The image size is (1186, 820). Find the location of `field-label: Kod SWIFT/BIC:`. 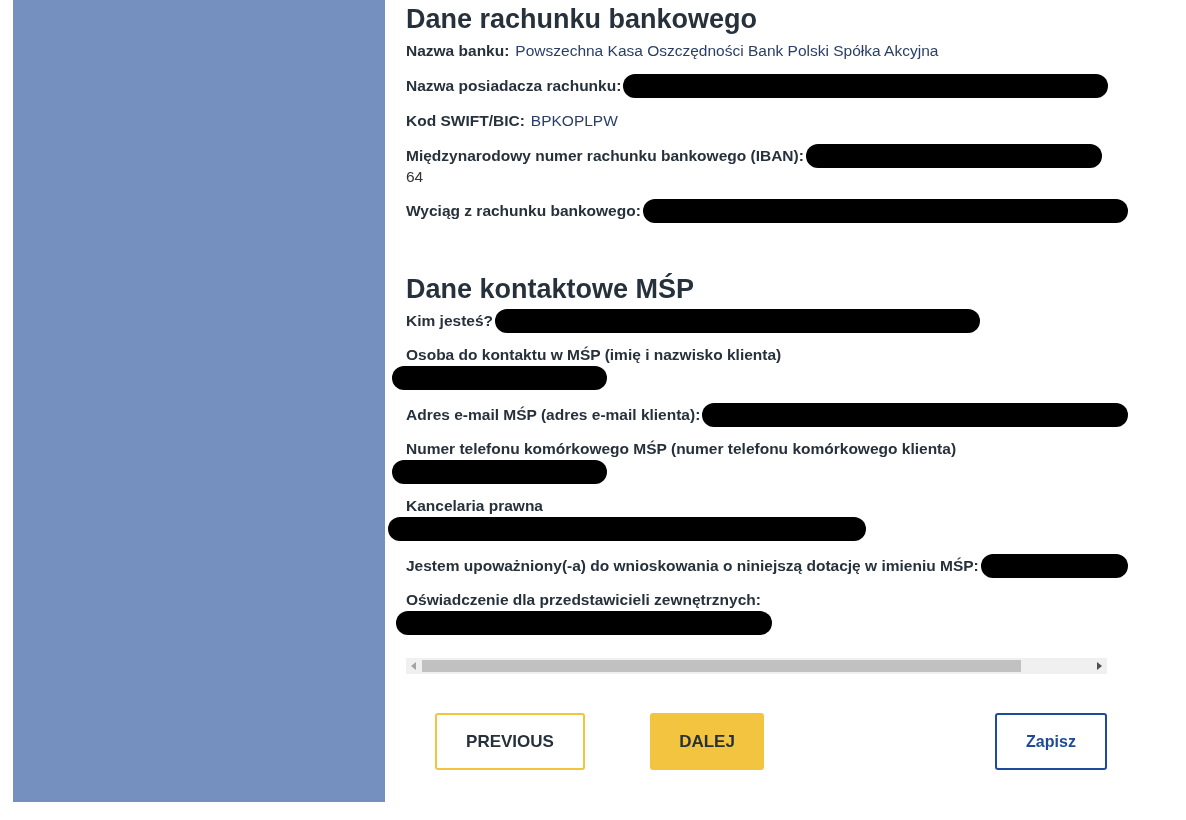

field-label: Kod SWIFT/BIC: is located at coordinates (465, 121).